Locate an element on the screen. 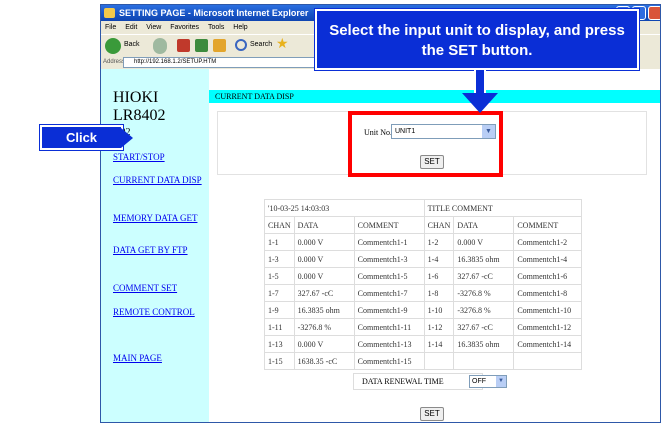 The image size is (661, 423). nav-current-data-disp: CURRENT DATA DISP is located at coordinates (159, 180).